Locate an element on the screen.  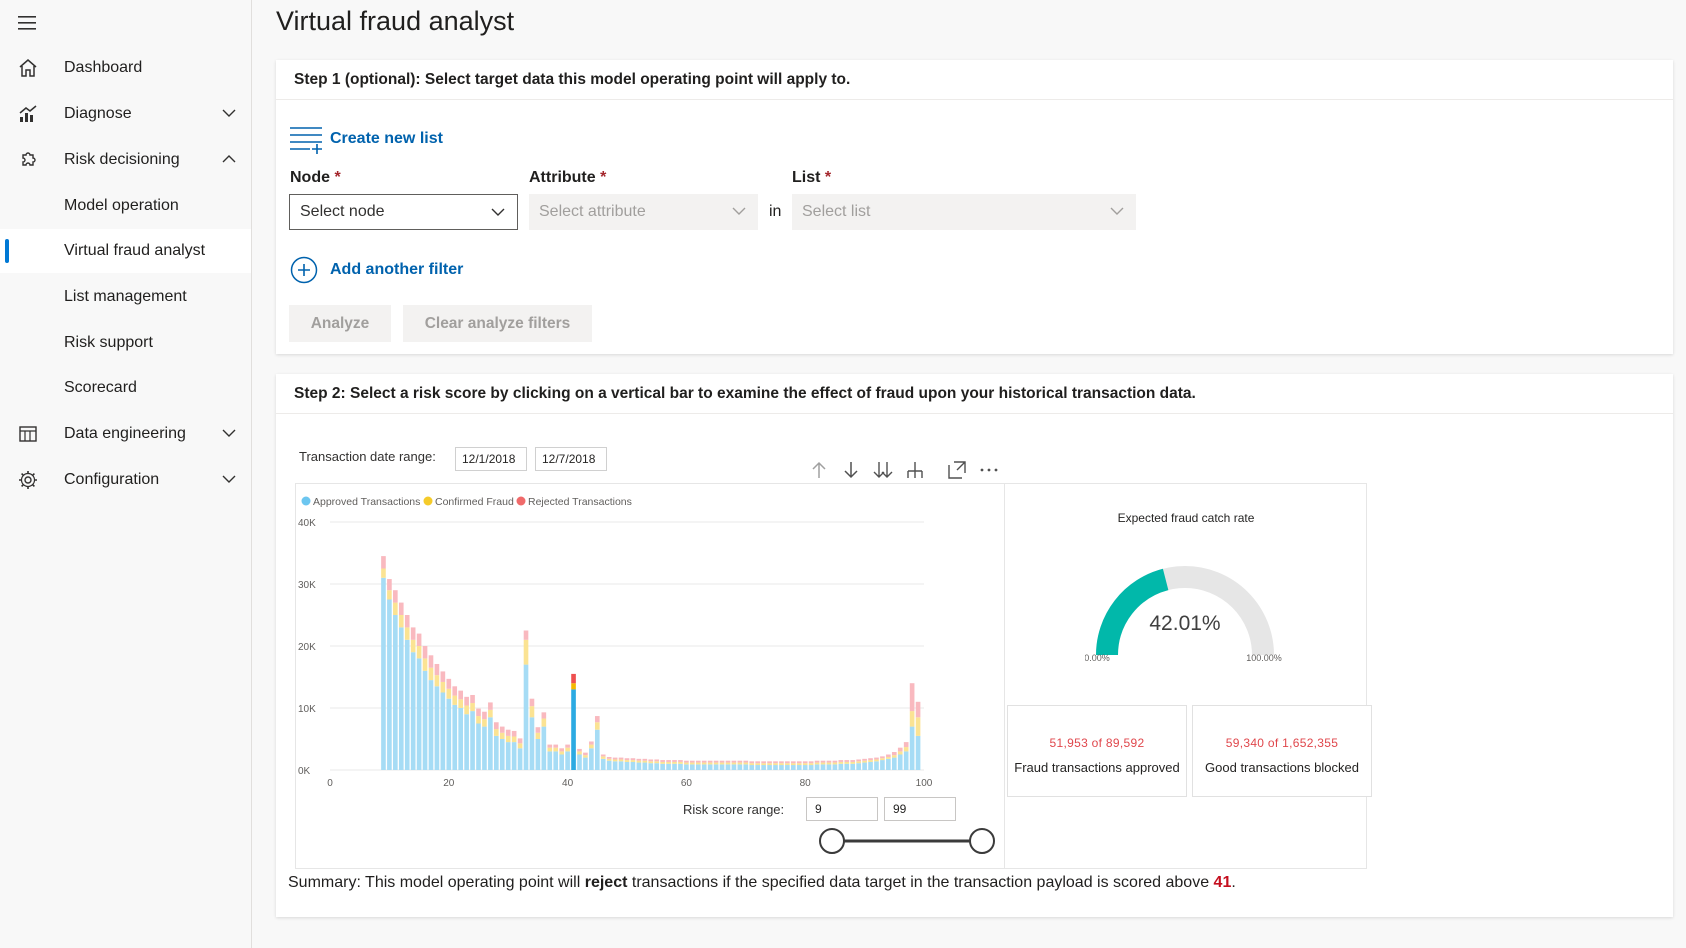
analyze-button: Analyze is located at coordinates (340, 323).